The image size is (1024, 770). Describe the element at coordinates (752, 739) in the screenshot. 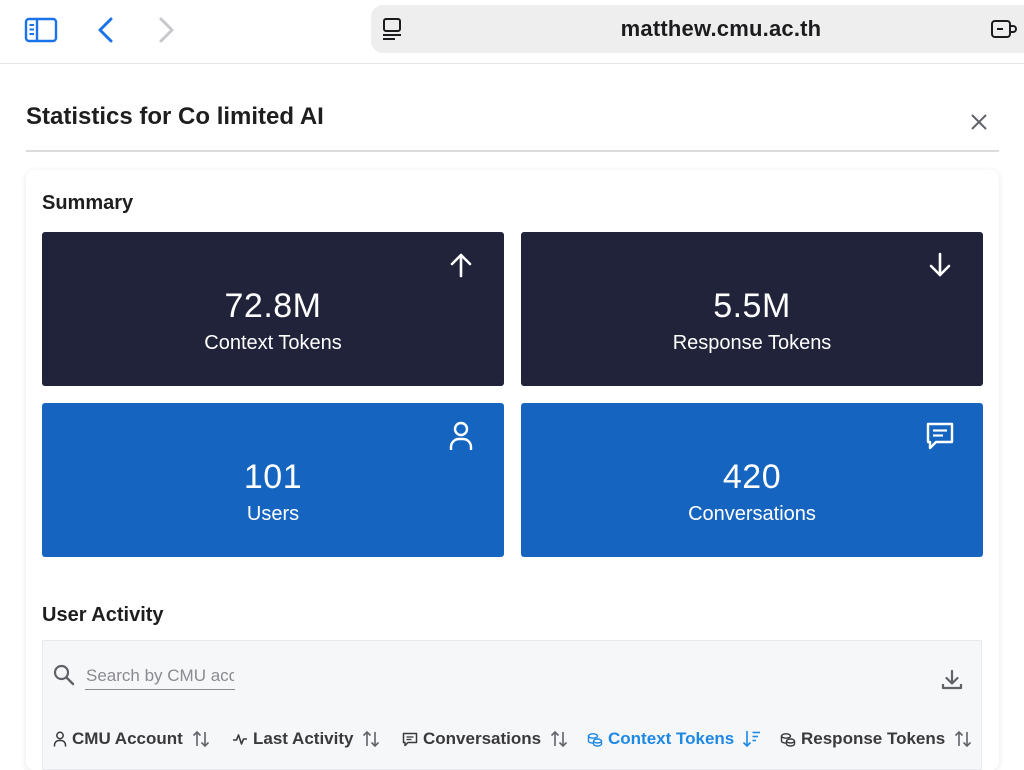

I see `sort-descending-icon` at that location.